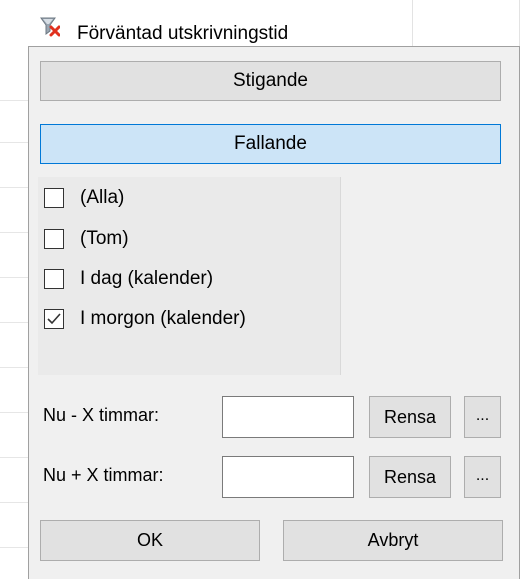 Image resolution: width=522 pixels, height=579 pixels. Describe the element at coordinates (103, 475) in the screenshot. I see `hours-plus-label: Nu + X timmar:` at that location.